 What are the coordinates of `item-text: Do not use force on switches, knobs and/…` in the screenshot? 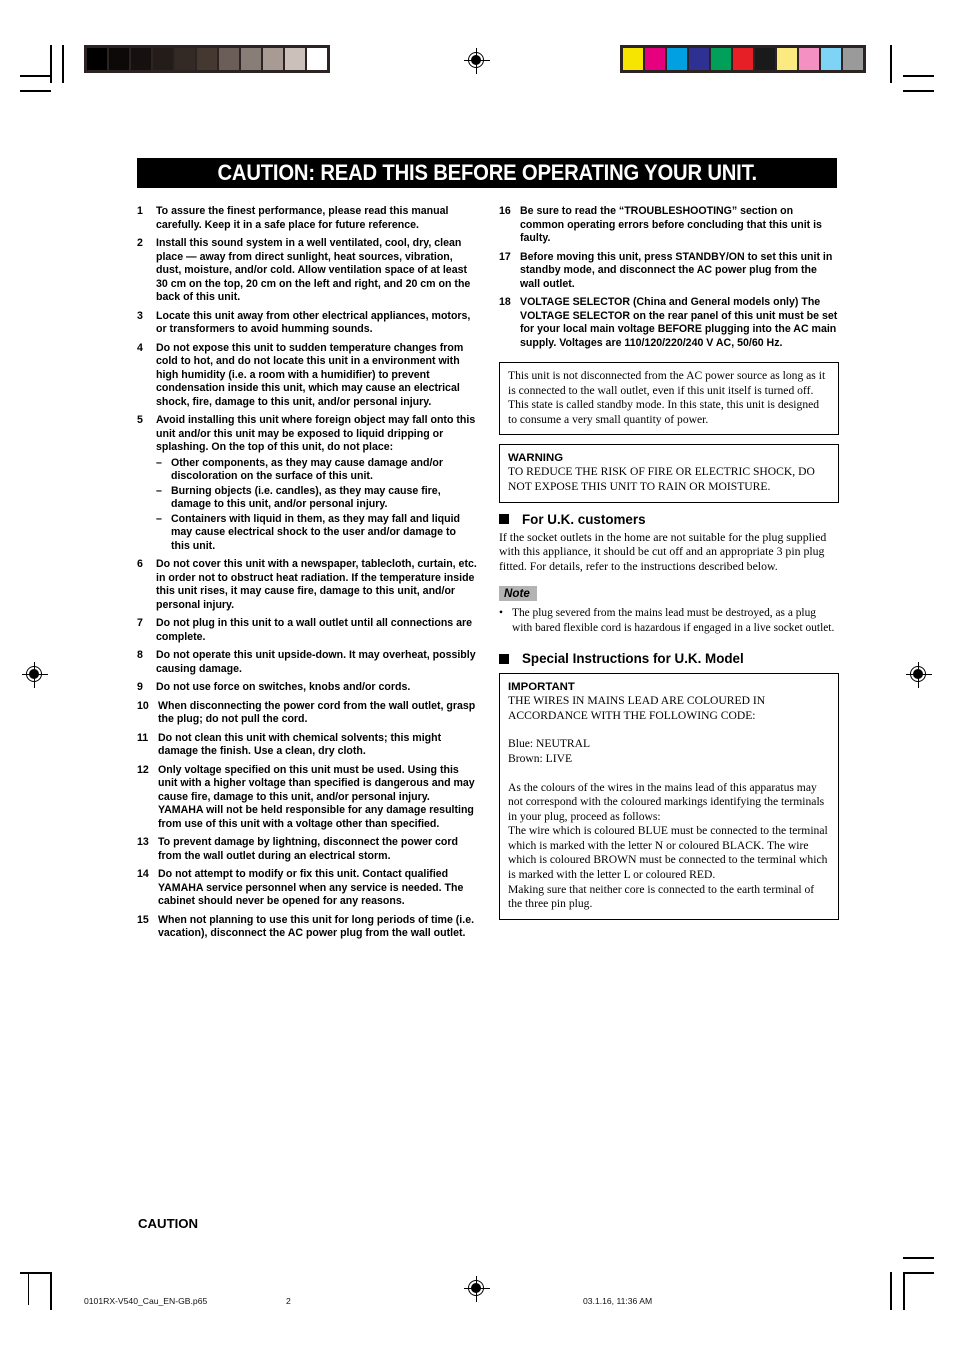 It's located at (283, 687).